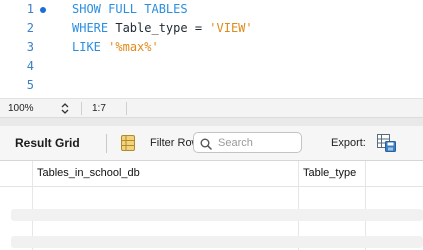 This screenshot has width=423, height=250. Describe the element at coordinates (206, 143) in the screenshot. I see `search-icon` at that location.